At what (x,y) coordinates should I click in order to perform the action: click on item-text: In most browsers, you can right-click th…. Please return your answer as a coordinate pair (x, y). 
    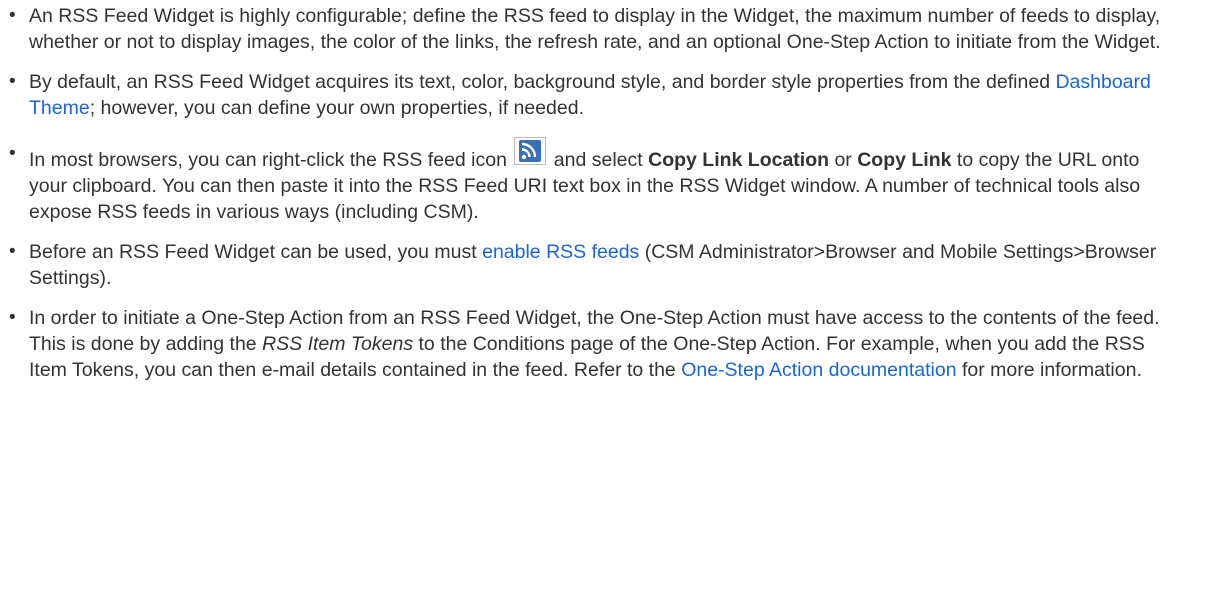
    Looking at the image, I should click on (268, 160).